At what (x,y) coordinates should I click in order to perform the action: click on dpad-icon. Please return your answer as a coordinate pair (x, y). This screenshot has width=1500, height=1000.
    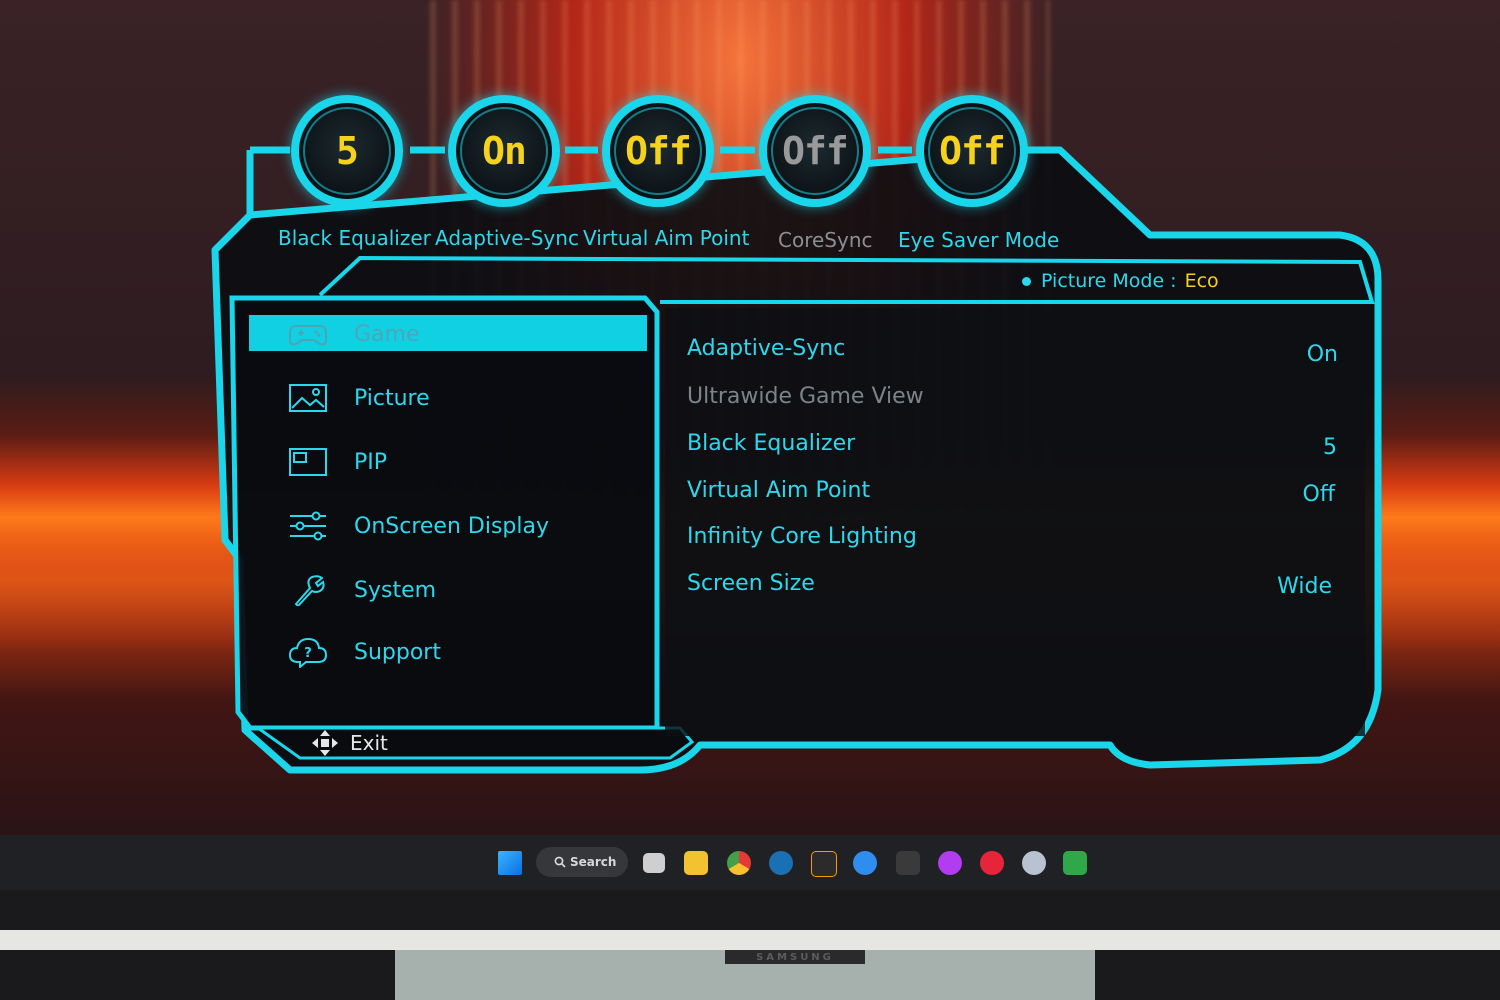
    Looking at the image, I should click on (325, 743).